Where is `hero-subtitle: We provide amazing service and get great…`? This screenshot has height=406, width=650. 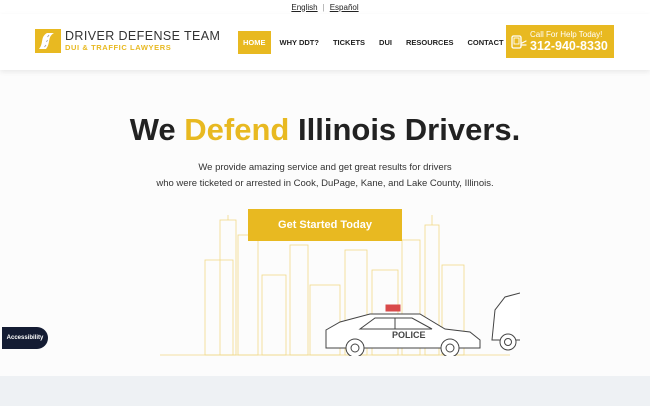
hero-subtitle: We provide amazing service and get great… is located at coordinates (325, 176).